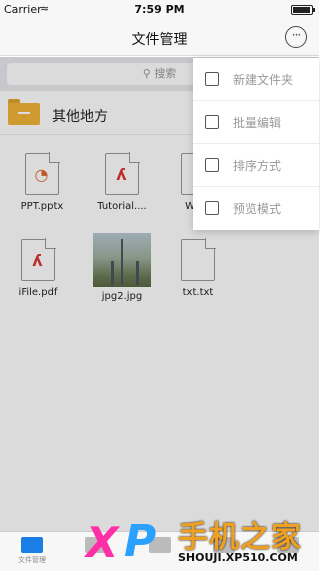  Describe the element at coordinates (212, 208) in the screenshot. I see `preview-icon` at that location.